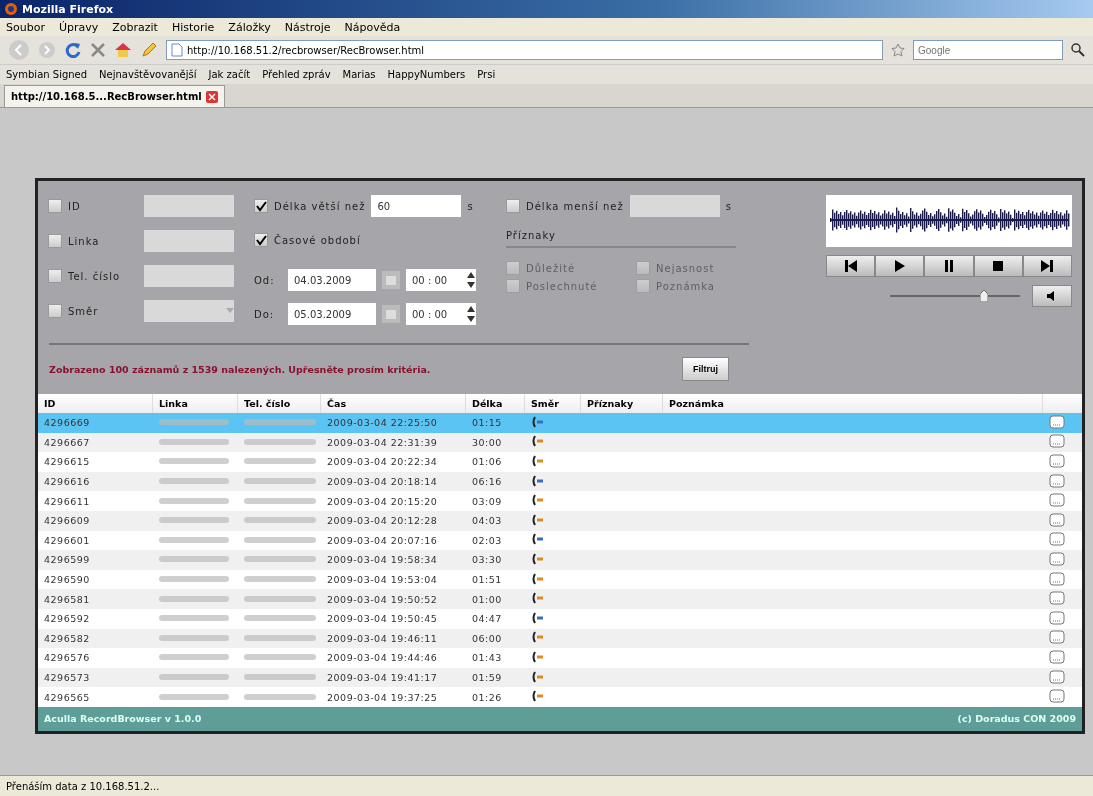  I want to click on table-row: 4296616 2009-03-04 20:18:14 06:16, so click(560, 481).